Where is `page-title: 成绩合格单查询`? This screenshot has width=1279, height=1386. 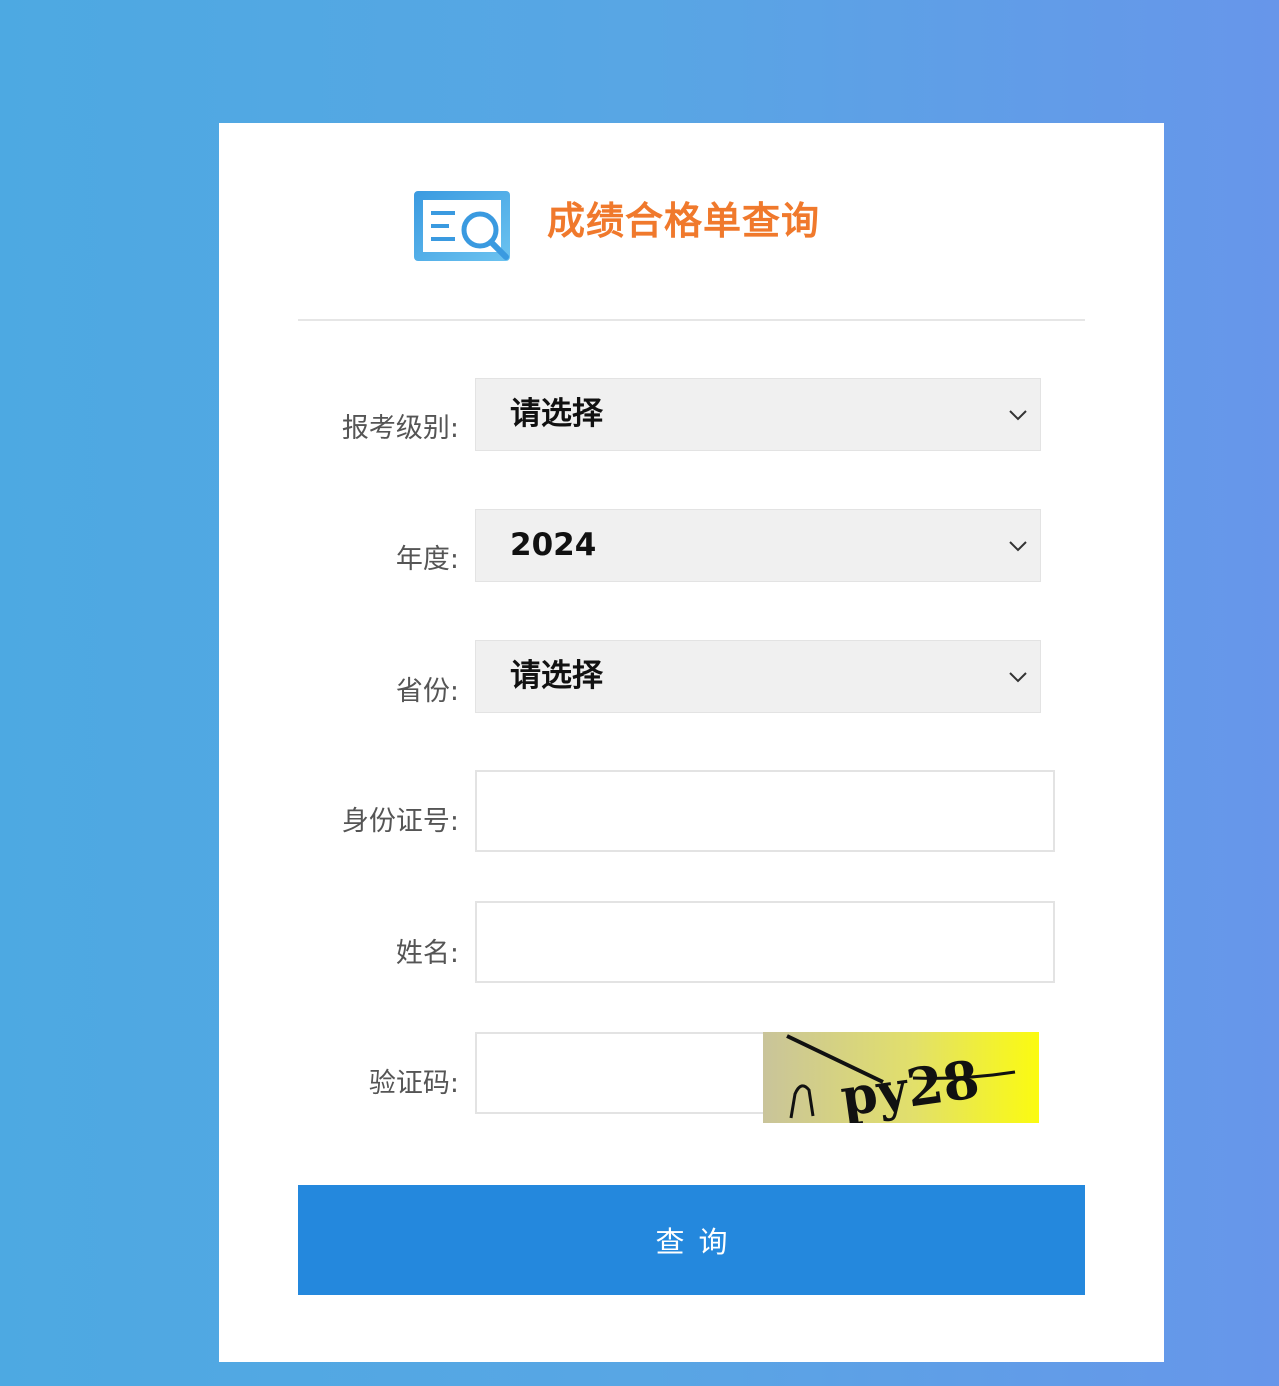
page-title: 成绩合格单查询 is located at coordinates (684, 221).